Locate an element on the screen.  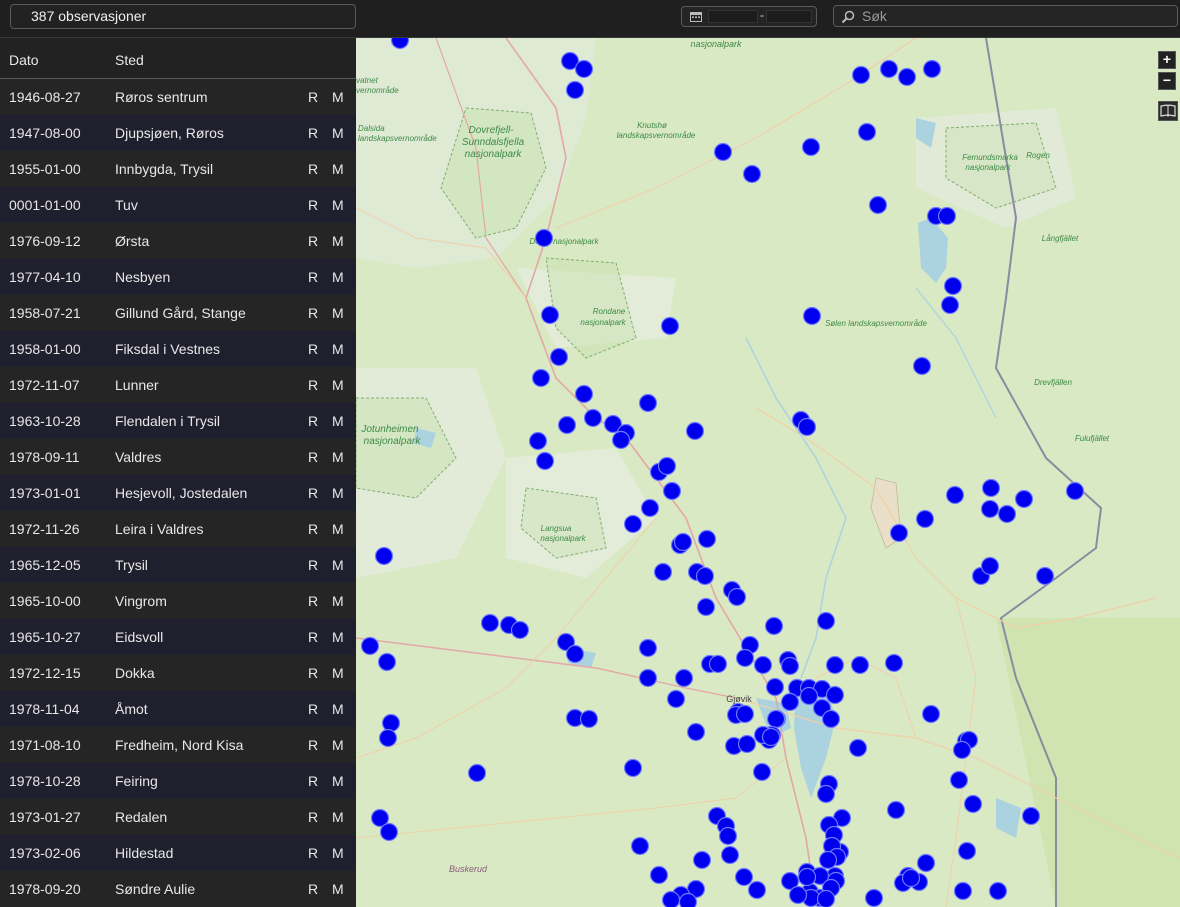
table-row: 1978-10-28 Feiring R M is located at coordinates (178, 781).